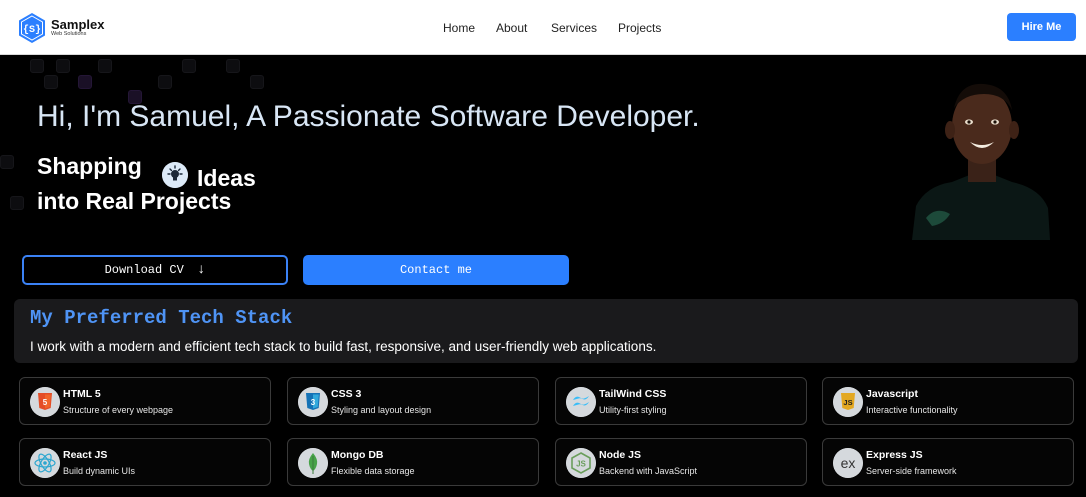 This screenshot has width=1086, height=497. Describe the element at coordinates (144, 270) in the screenshot. I see `download-cv-label: Download CV` at that location.